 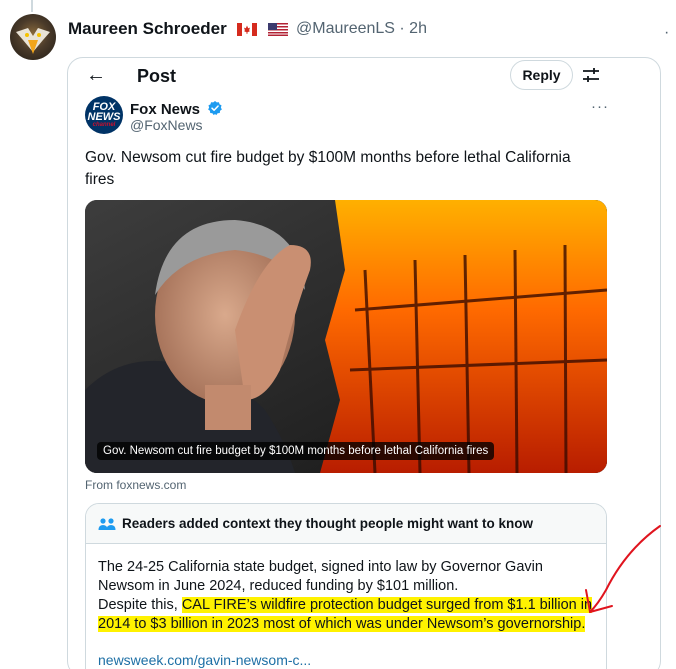 What do you see at coordinates (247, 29) in the screenshot?
I see `canada-flag-icon` at bounding box center [247, 29].